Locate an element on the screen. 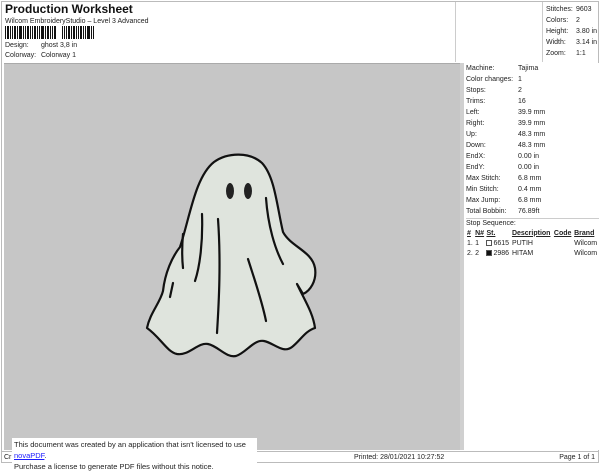 This screenshot has width=600, height=473. stat-row: Colors: 2 is located at coordinates (573, 20).